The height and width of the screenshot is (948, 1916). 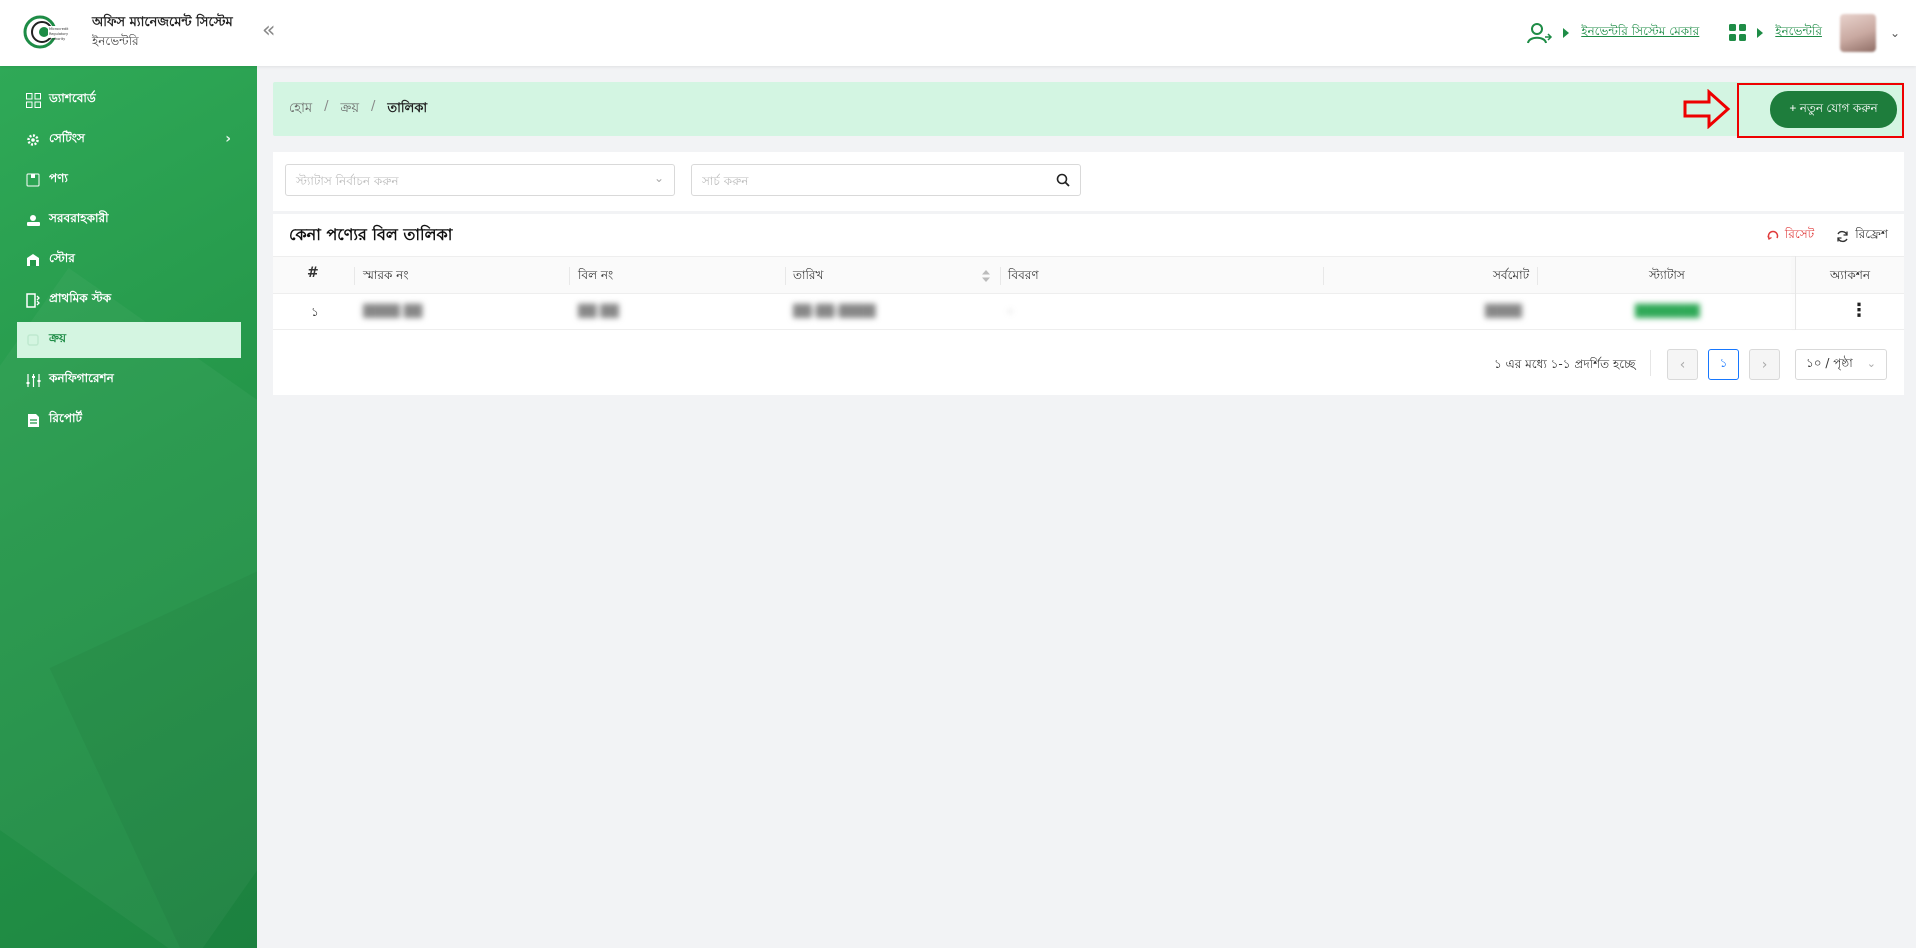 What do you see at coordinates (1023, 275) in the screenshot?
I see `col-details: বিবরণ` at bounding box center [1023, 275].